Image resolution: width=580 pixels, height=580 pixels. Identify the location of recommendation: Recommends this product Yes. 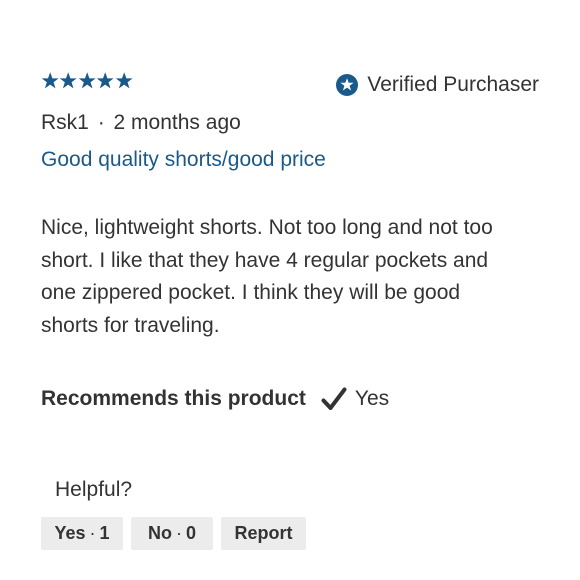
(215, 399).